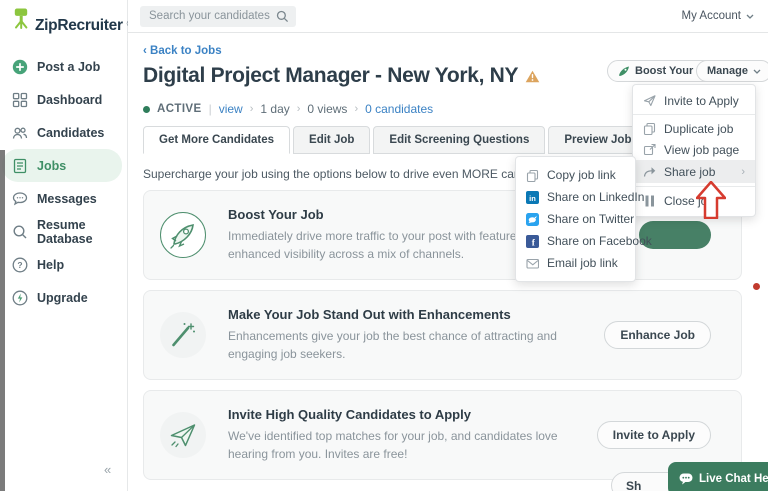  I want to click on bolt-circle-icon, so click(20, 298).